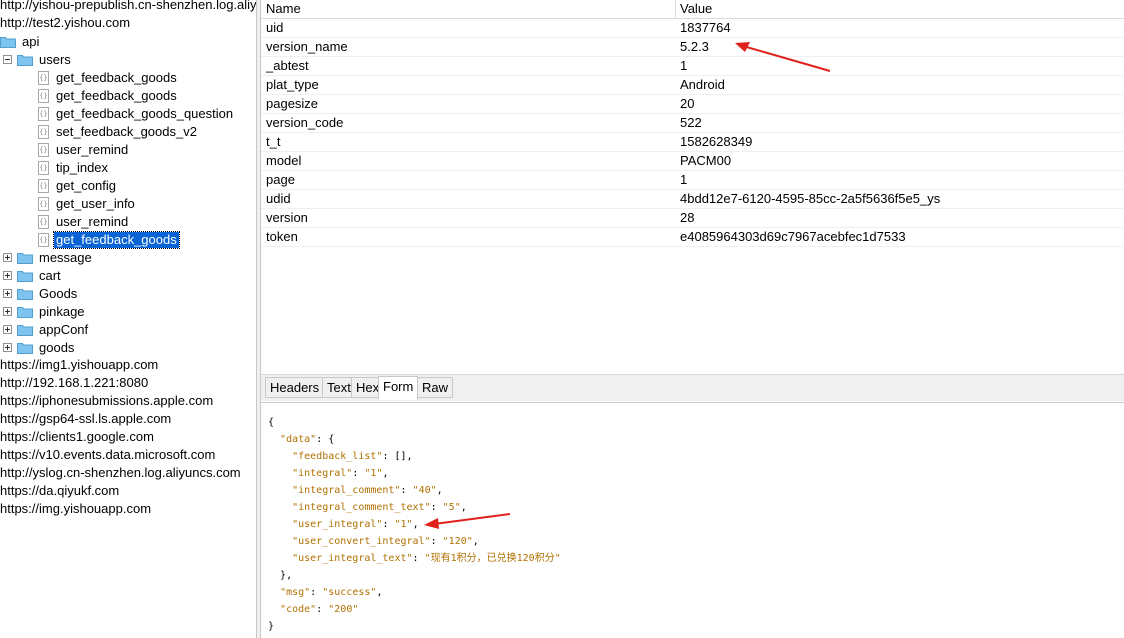 The width and height of the screenshot is (1124, 638). Describe the element at coordinates (286, 575) in the screenshot. I see `json-brace: },` at that location.